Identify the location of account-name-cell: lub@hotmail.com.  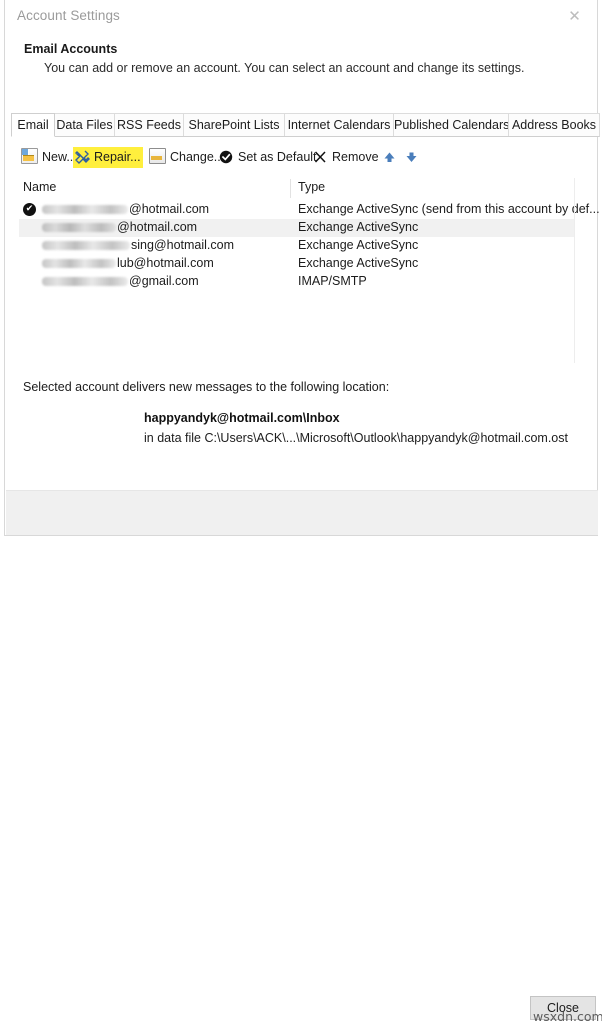
(128, 264).